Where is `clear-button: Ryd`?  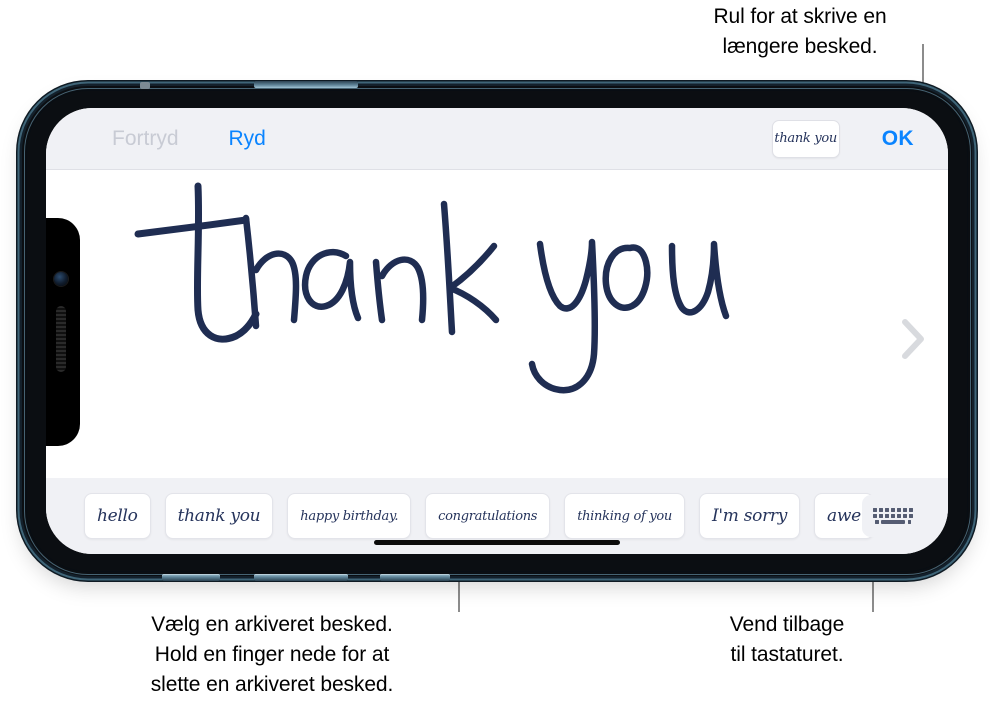 clear-button: Ryd is located at coordinates (247, 139).